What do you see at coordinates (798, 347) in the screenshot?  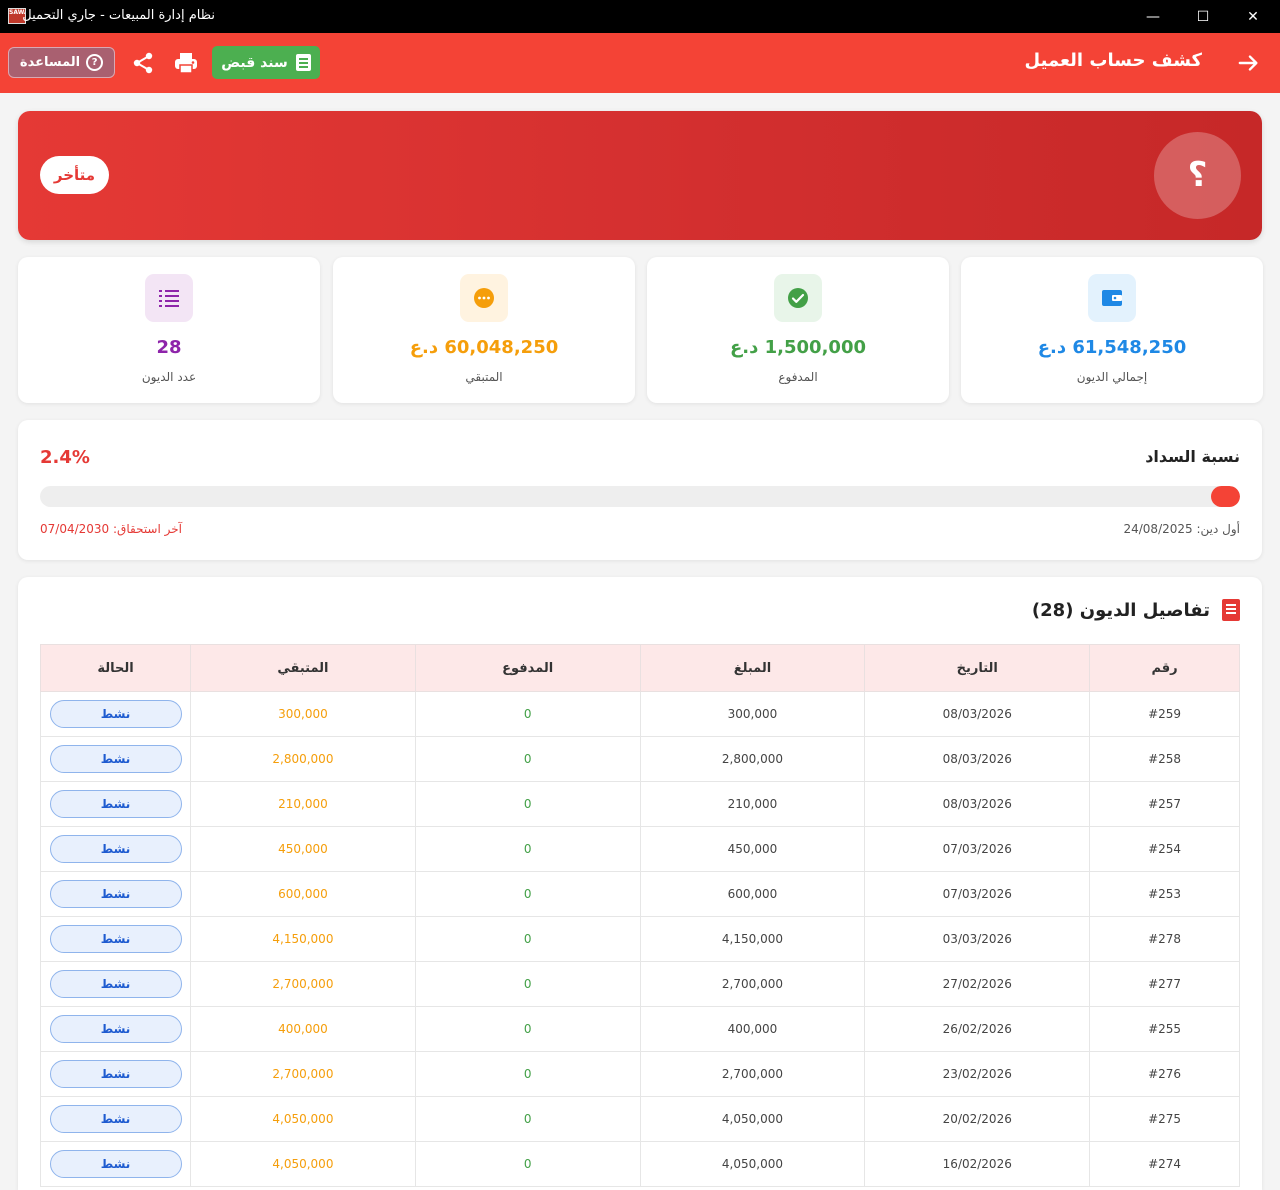 I see `stat-value: 1,500,000 د.ع` at bounding box center [798, 347].